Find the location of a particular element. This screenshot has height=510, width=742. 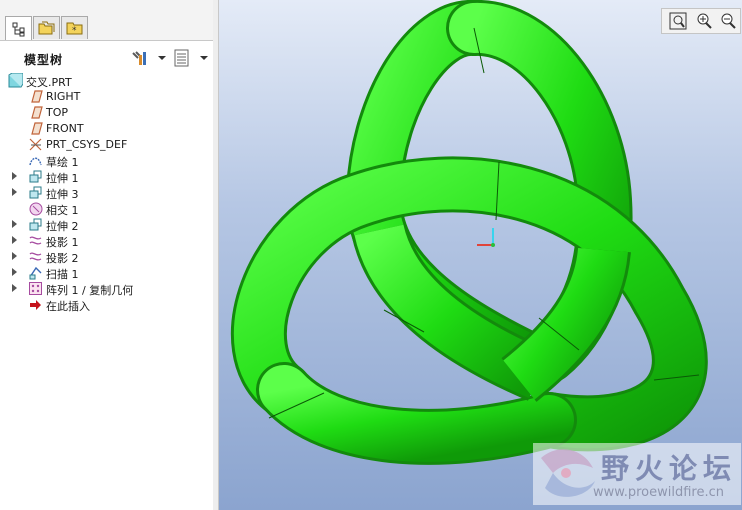

tree-item: 阵列 1 / 复制几何 is located at coordinates (106, 289).